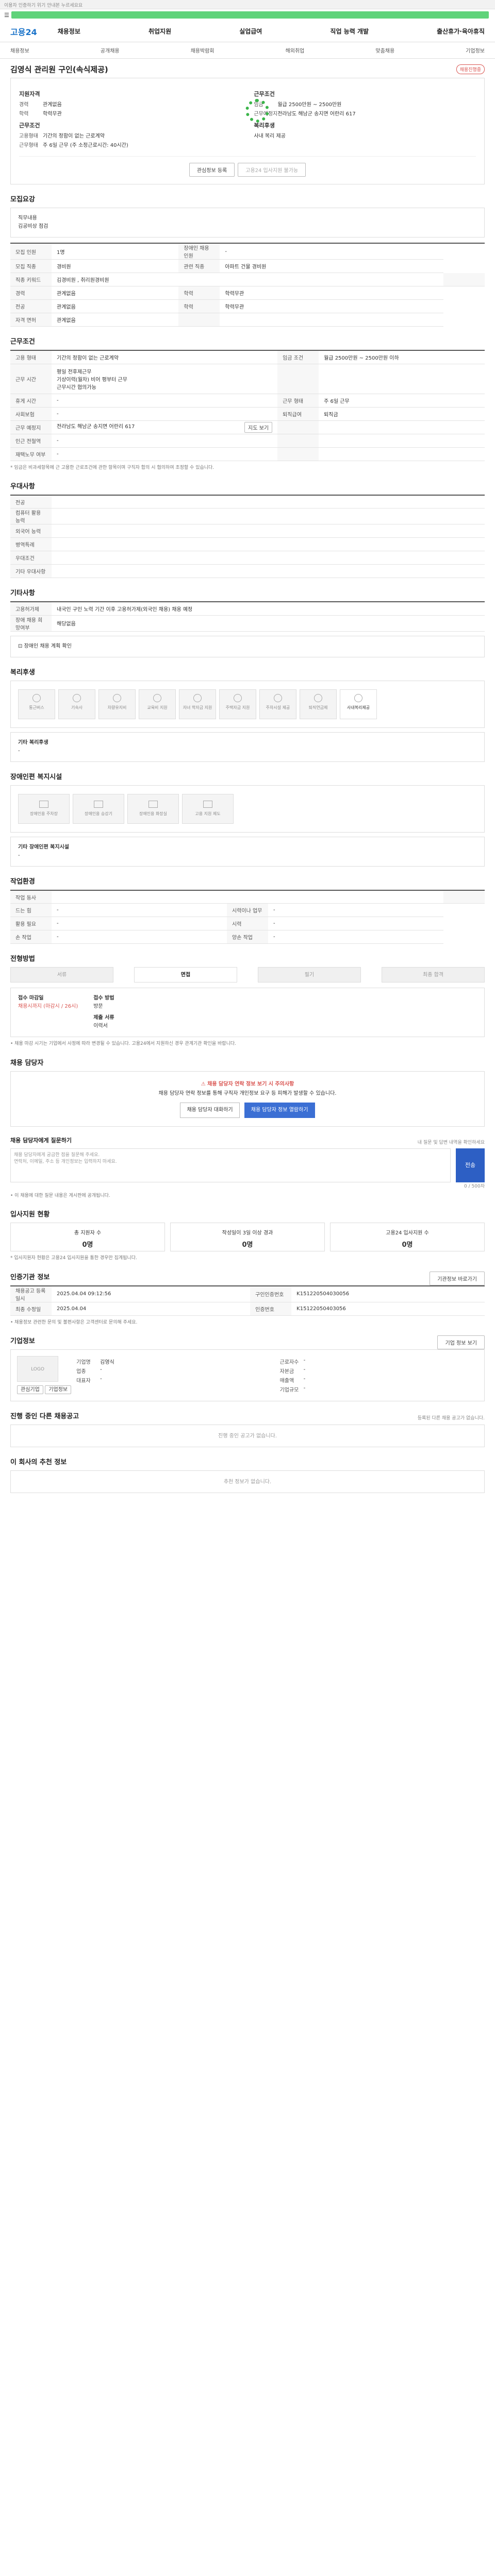 The image size is (495, 2576). Describe the element at coordinates (48, 646) in the screenshot. I see `etc-link: 장애인 채용 계획 확인` at that location.